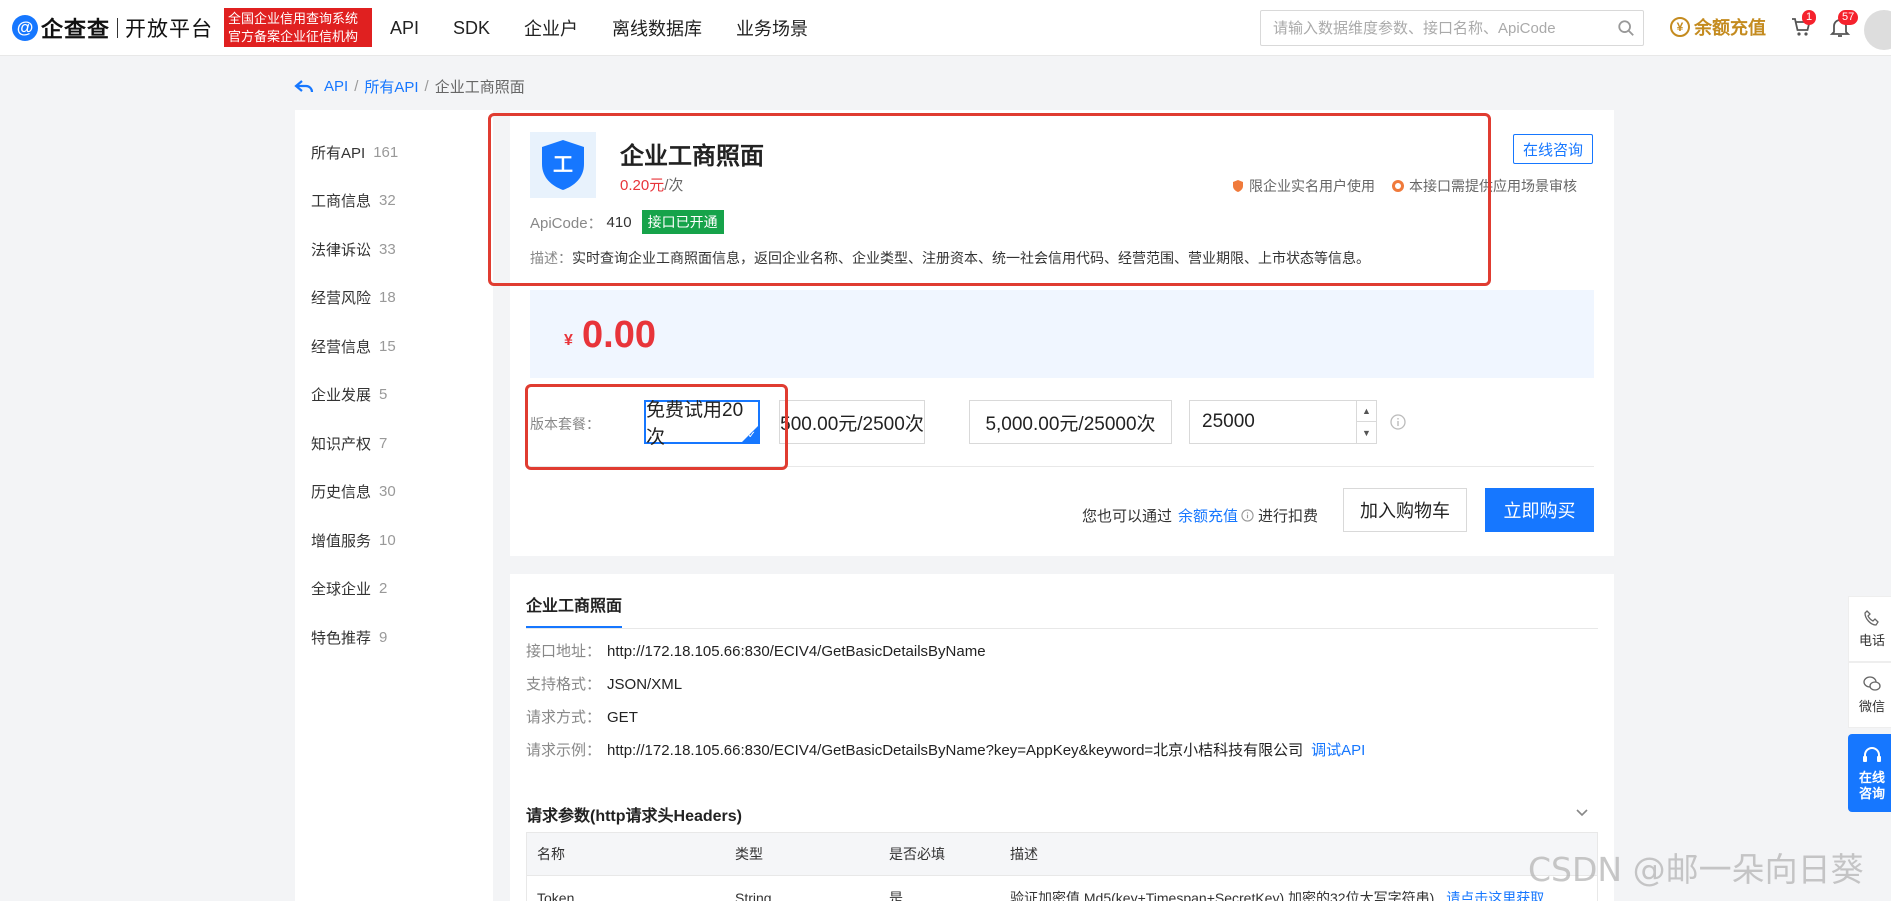 This screenshot has width=1891, height=901. I want to click on col-type: 类型, so click(749, 854).